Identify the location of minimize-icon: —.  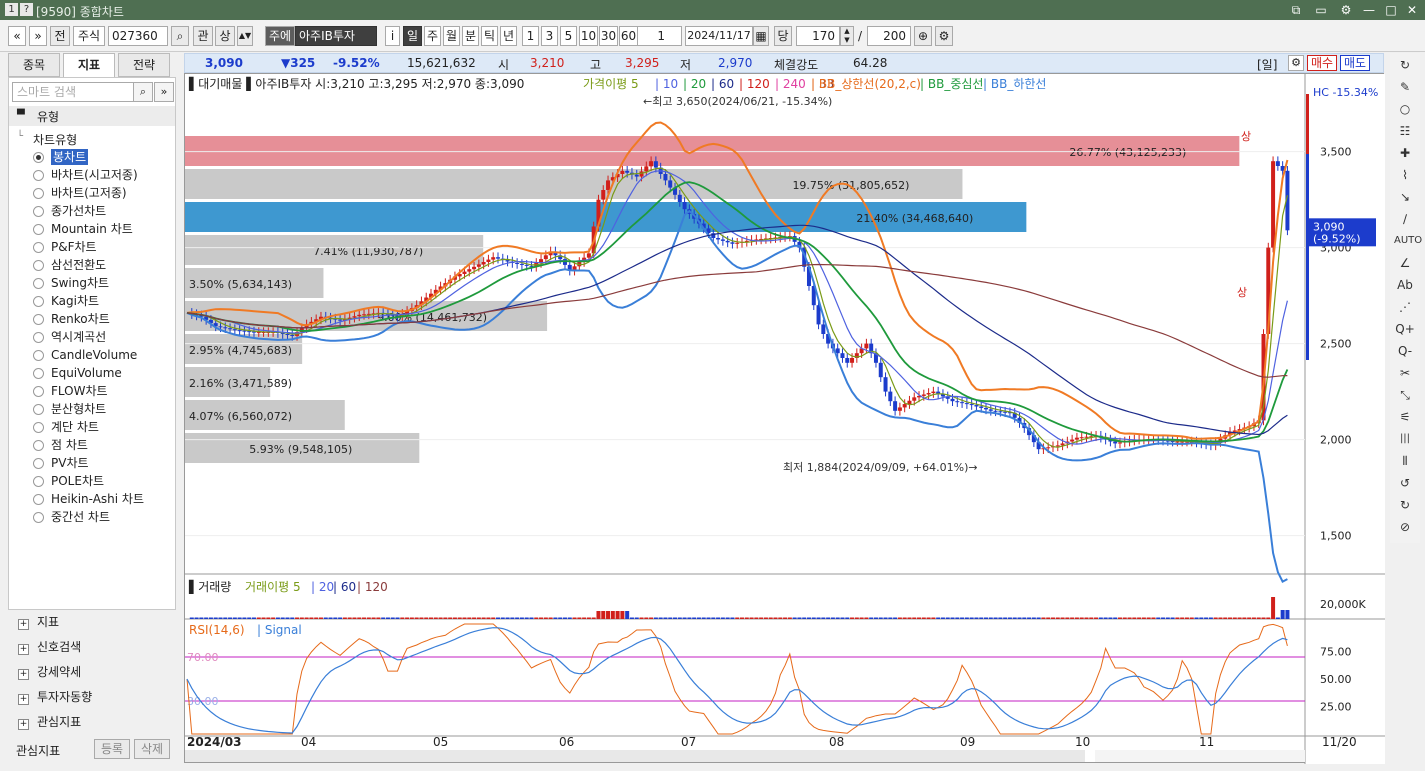
(1369, 10).